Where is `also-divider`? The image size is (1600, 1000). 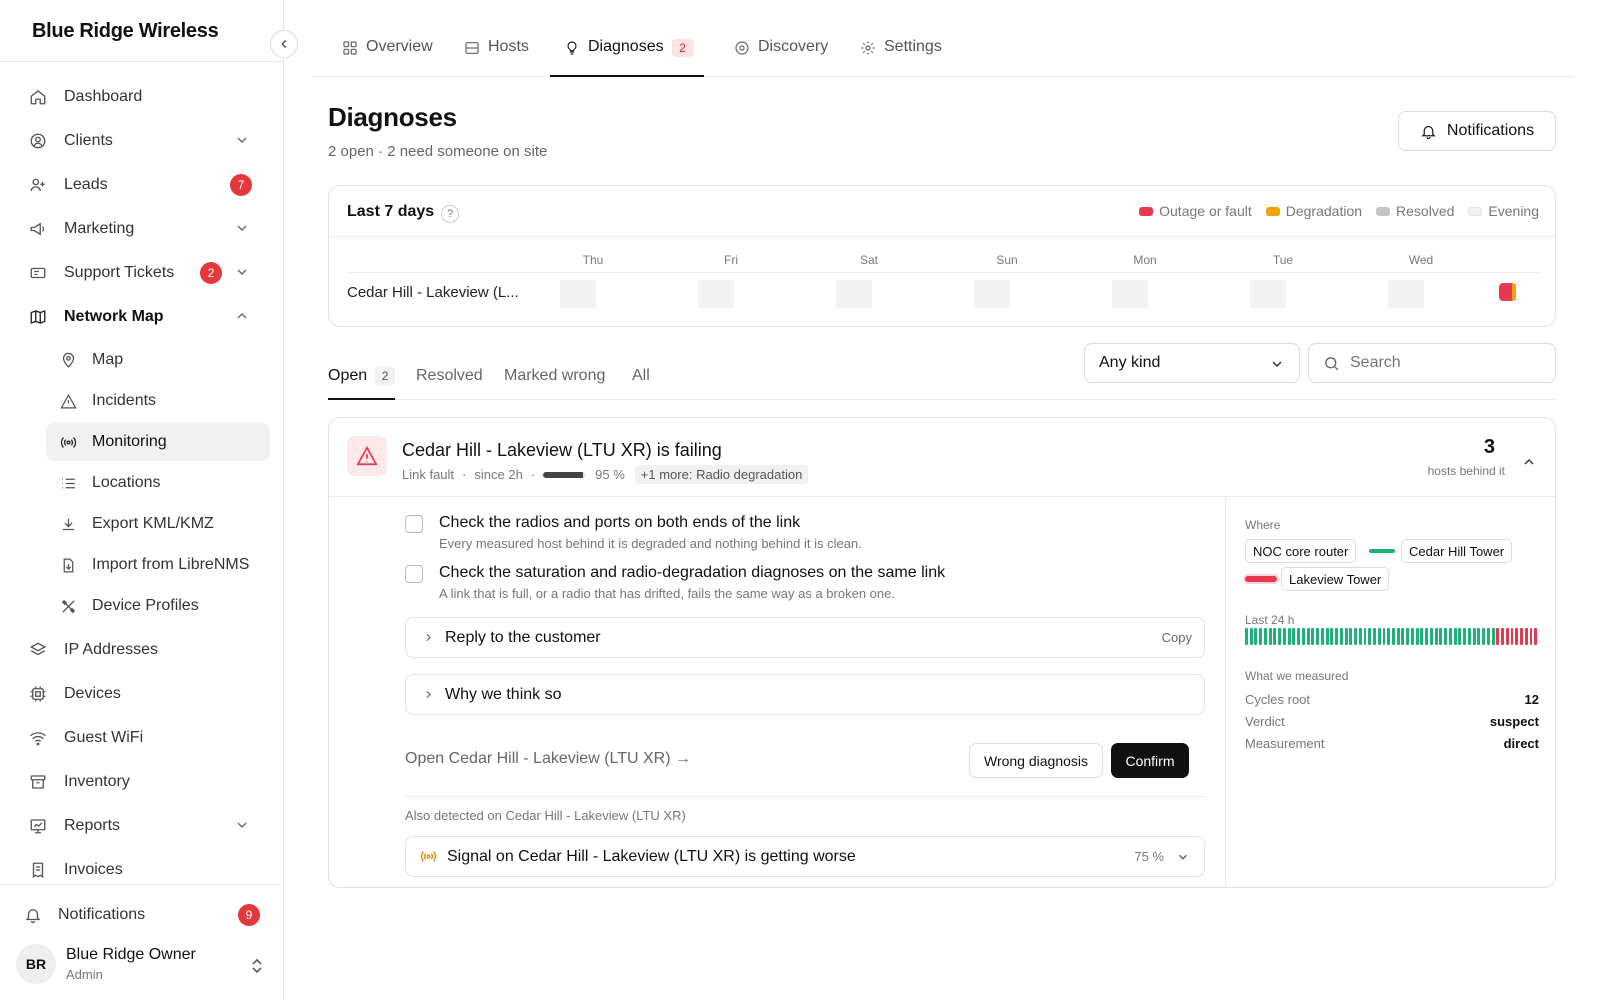 also-divider is located at coordinates (805, 796).